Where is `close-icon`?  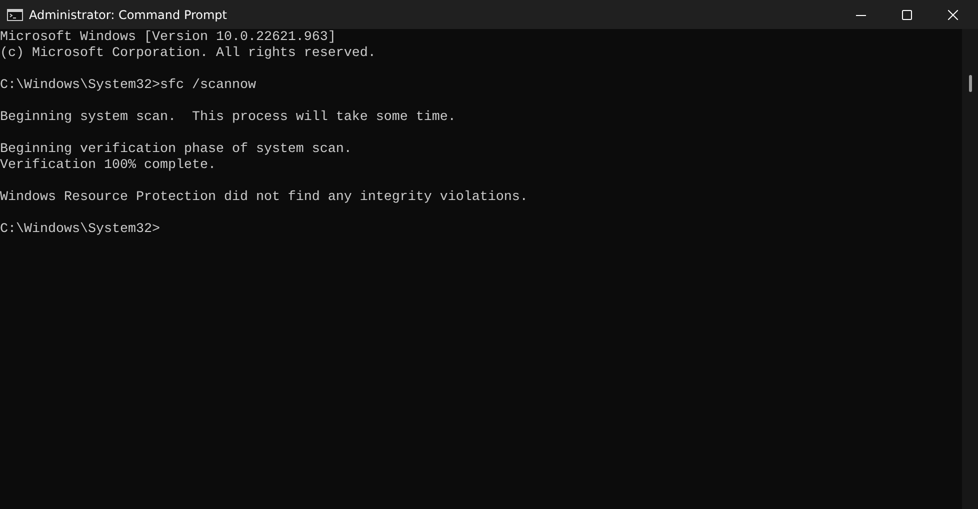 close-icon is located at coordinates (953, 15).